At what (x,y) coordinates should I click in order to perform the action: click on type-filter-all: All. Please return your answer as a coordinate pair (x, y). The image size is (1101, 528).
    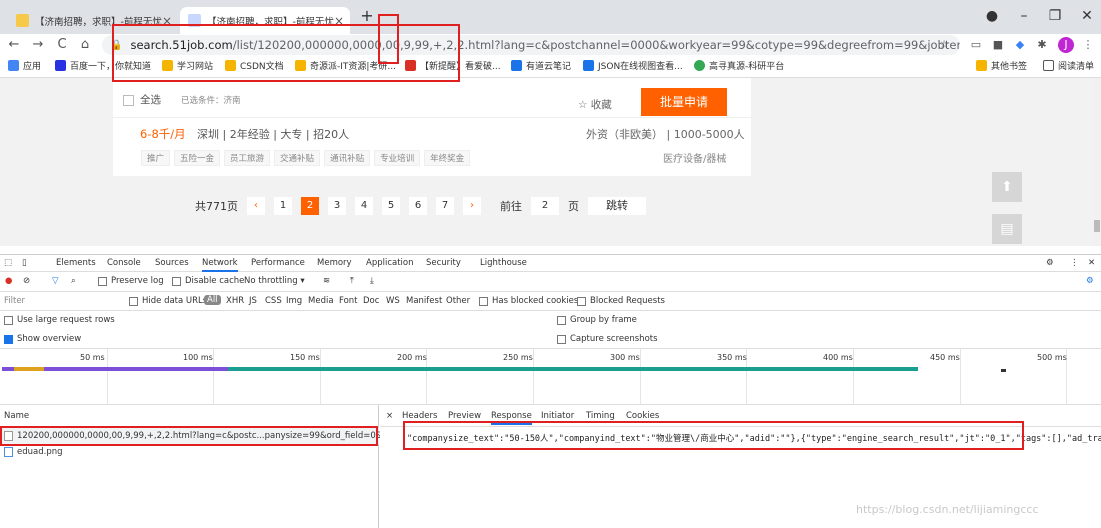
    Looking at the image, I should click on (212, 300).